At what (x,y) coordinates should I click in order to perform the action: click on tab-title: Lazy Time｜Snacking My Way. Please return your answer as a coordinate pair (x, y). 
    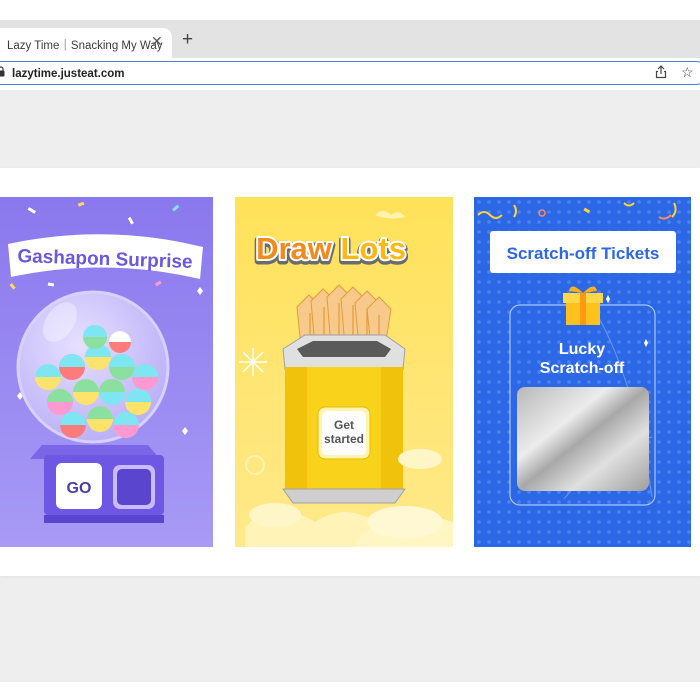
    Looking at the image, I should click on (85, 46).